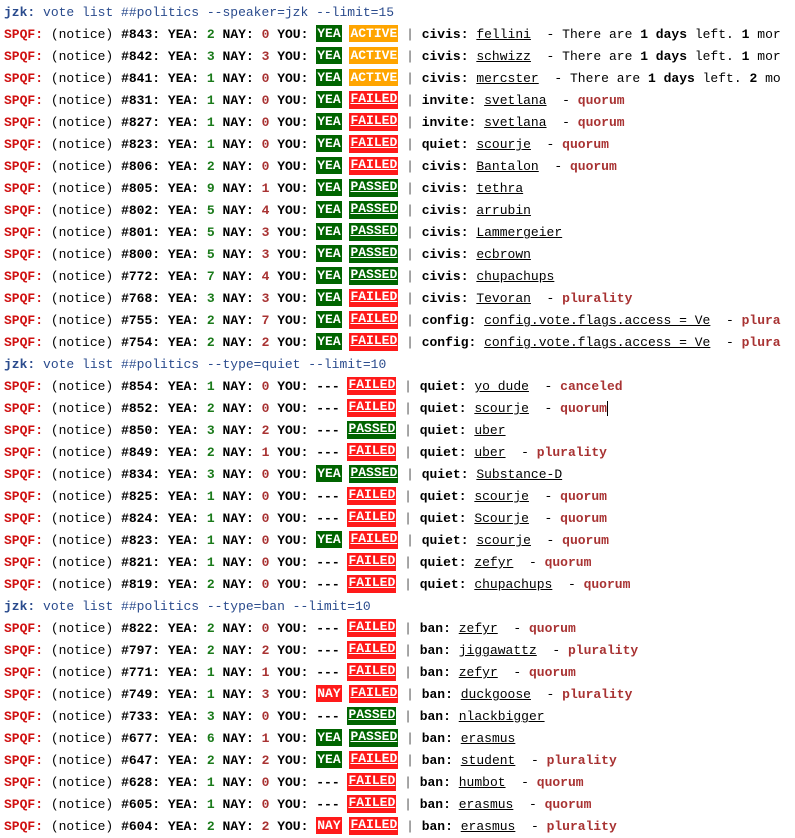 This screenshot has width=795, height=838. What do you see at coordinates (501, 518) in the screenshot?
I see `vote-target-link: Scourje` at bounding box center [501, 518].